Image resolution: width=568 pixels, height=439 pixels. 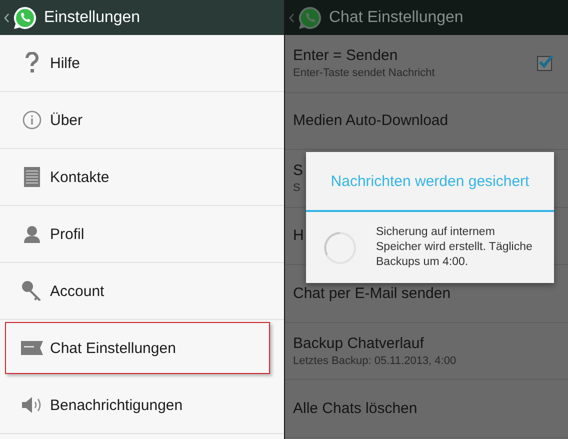 I want to click on speaker-icon, so click(x=32, y=405).